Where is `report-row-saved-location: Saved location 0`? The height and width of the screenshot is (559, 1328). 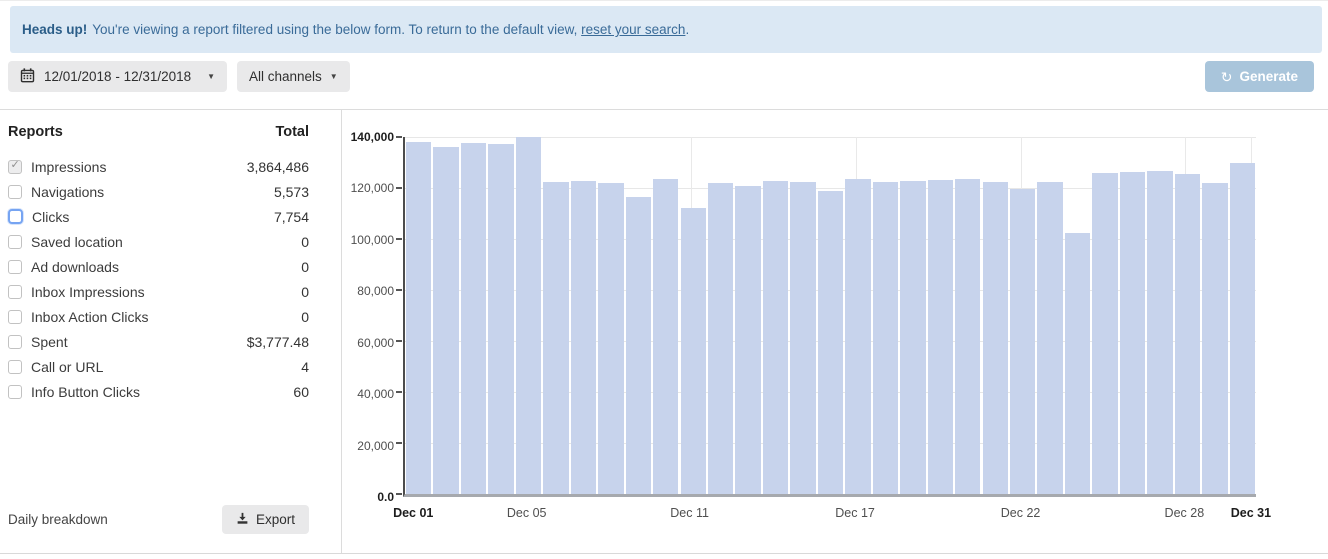 report-row-saved-location: Saved location 0 is located at coordinates (158, 241).